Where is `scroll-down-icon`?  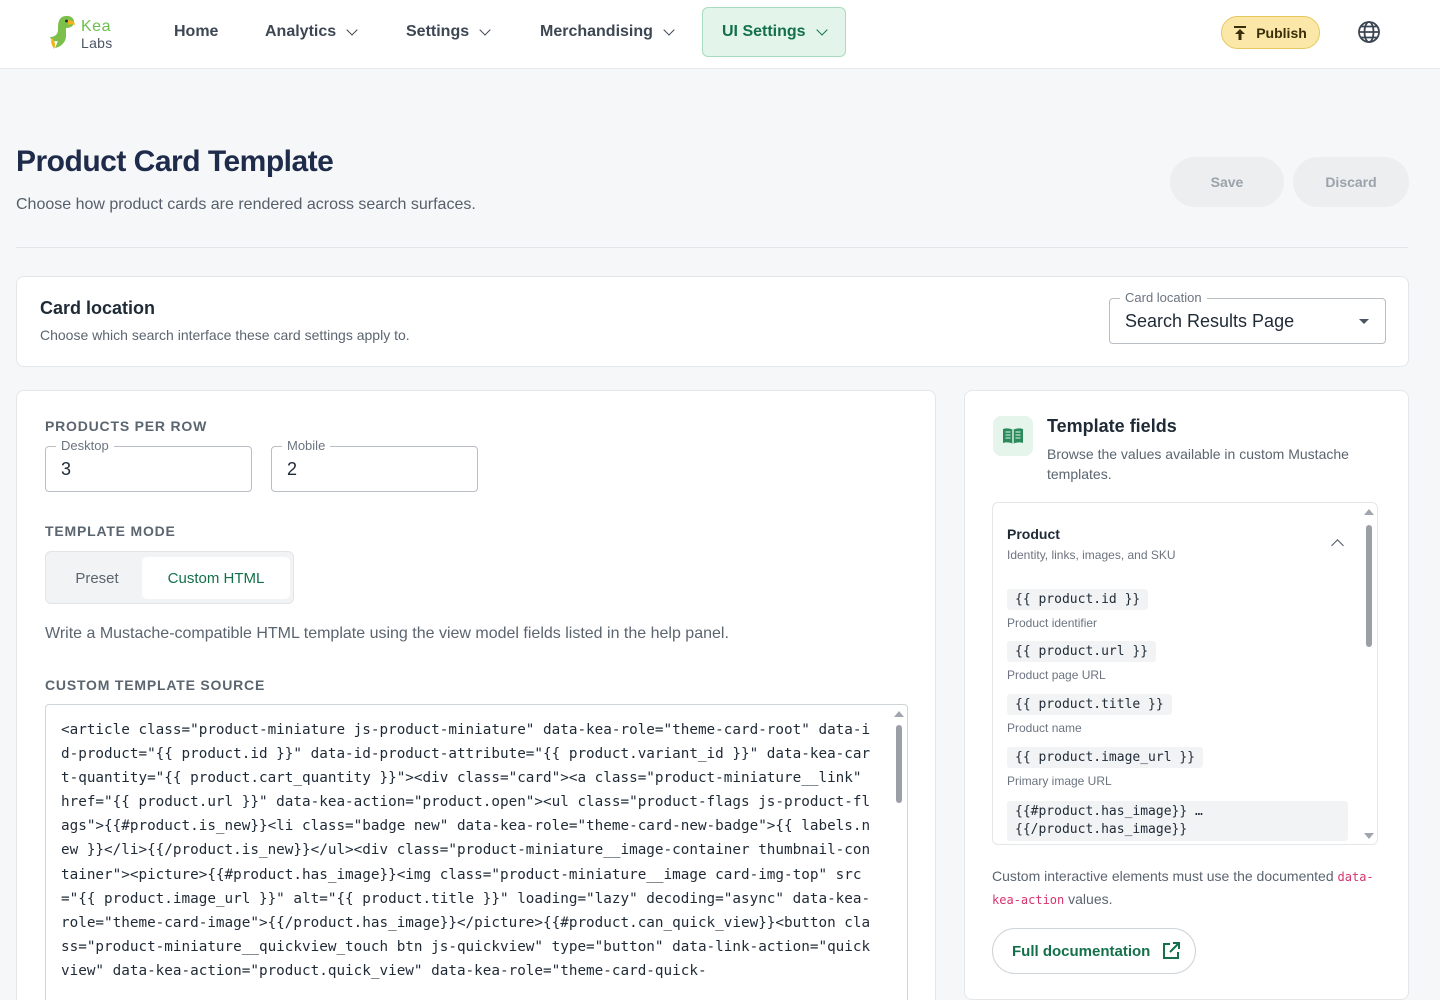
scroll-down-icon is located at coordinates (1369, 836).